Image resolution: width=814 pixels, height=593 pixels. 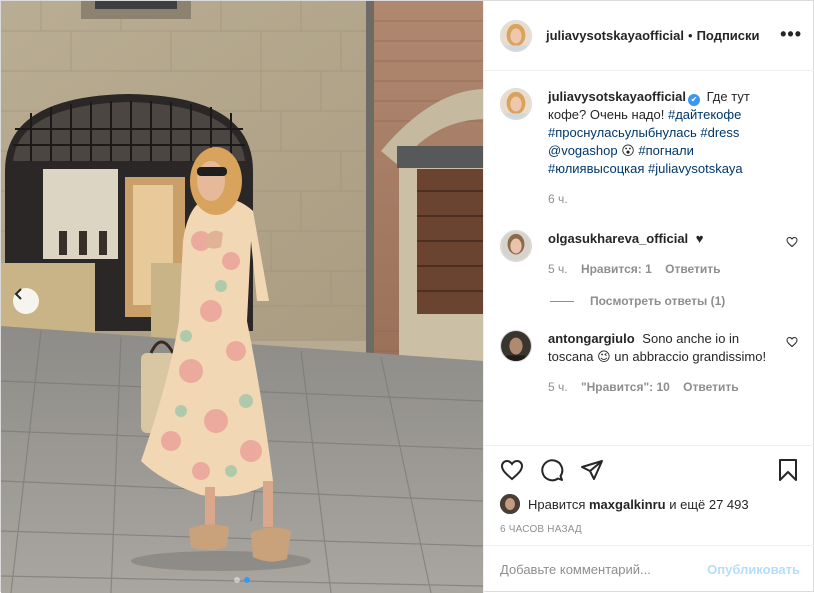 I want to click on comment-likes: Нравится: 1, so click(x=616, y=269).